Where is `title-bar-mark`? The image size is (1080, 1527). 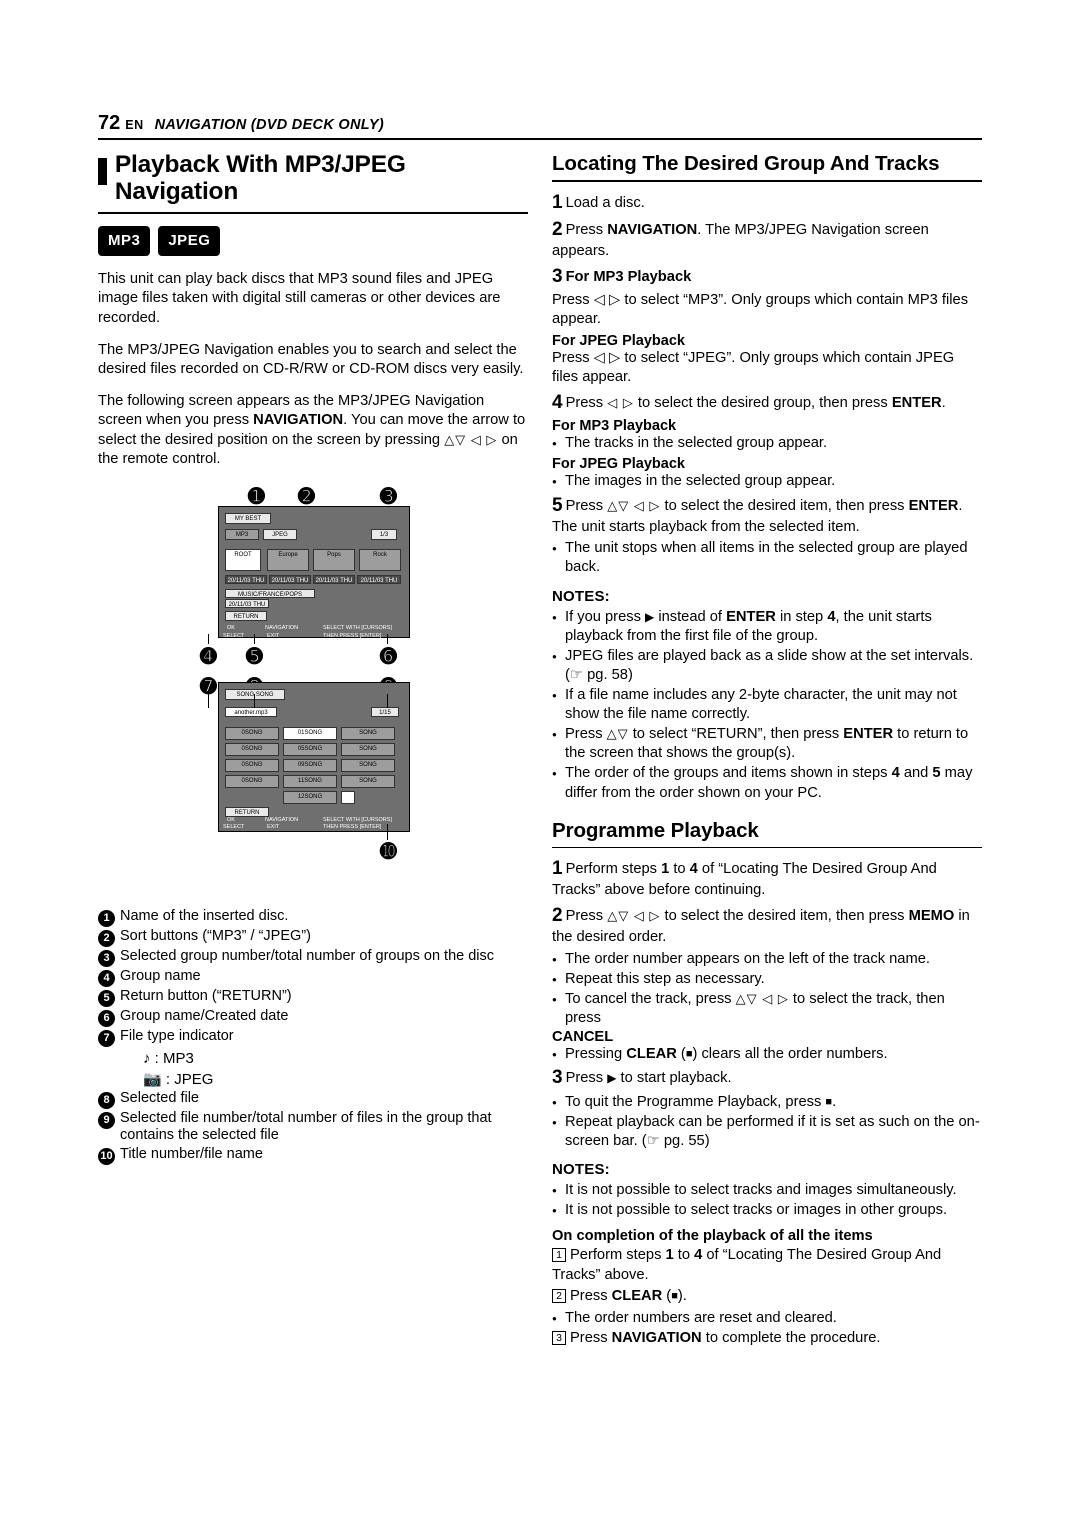 title-bar-mark is located at coordinates (102, 171).